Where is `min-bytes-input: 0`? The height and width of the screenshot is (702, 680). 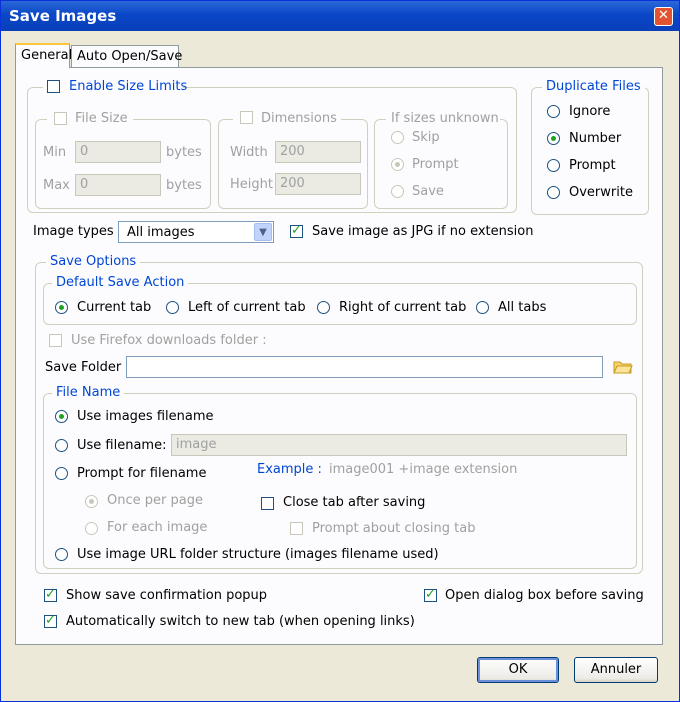
min-bytes-input: 0 is located at coordinates (118, 152).